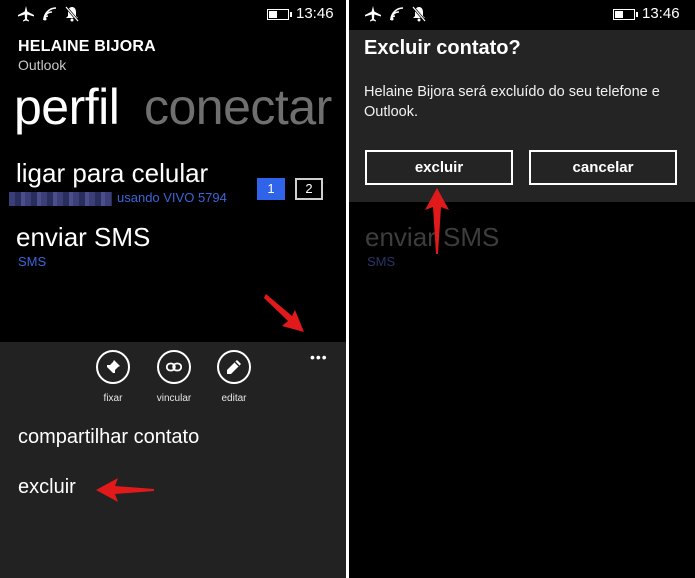 The width and height of the screenshot is (695, 578). What do you see at coordinates (113, 398) in the screenshot?
I see `pin-label: fixar` at bounding box center [113, 398].